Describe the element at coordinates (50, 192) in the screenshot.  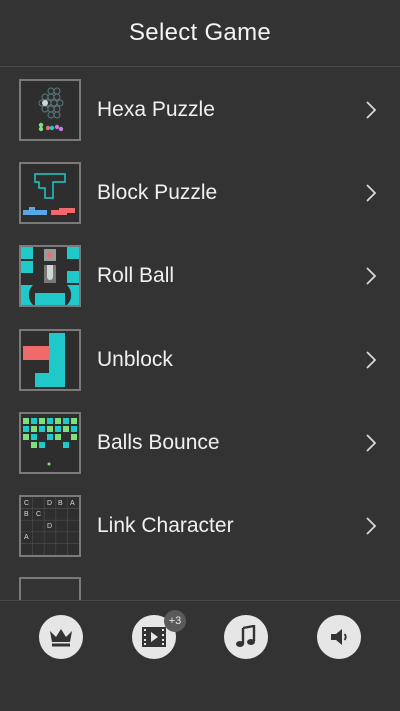
I see `block-puzzle-thumbnail` at that location.